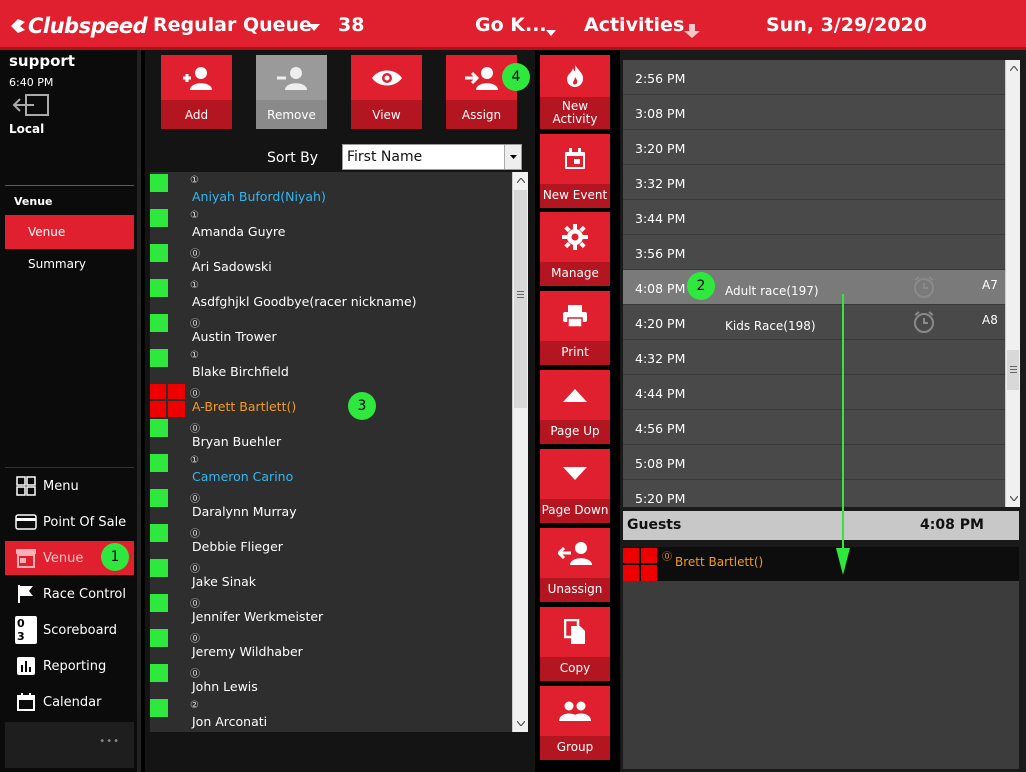  I want to click on page-down-button: Page Down, so click(575, 486).